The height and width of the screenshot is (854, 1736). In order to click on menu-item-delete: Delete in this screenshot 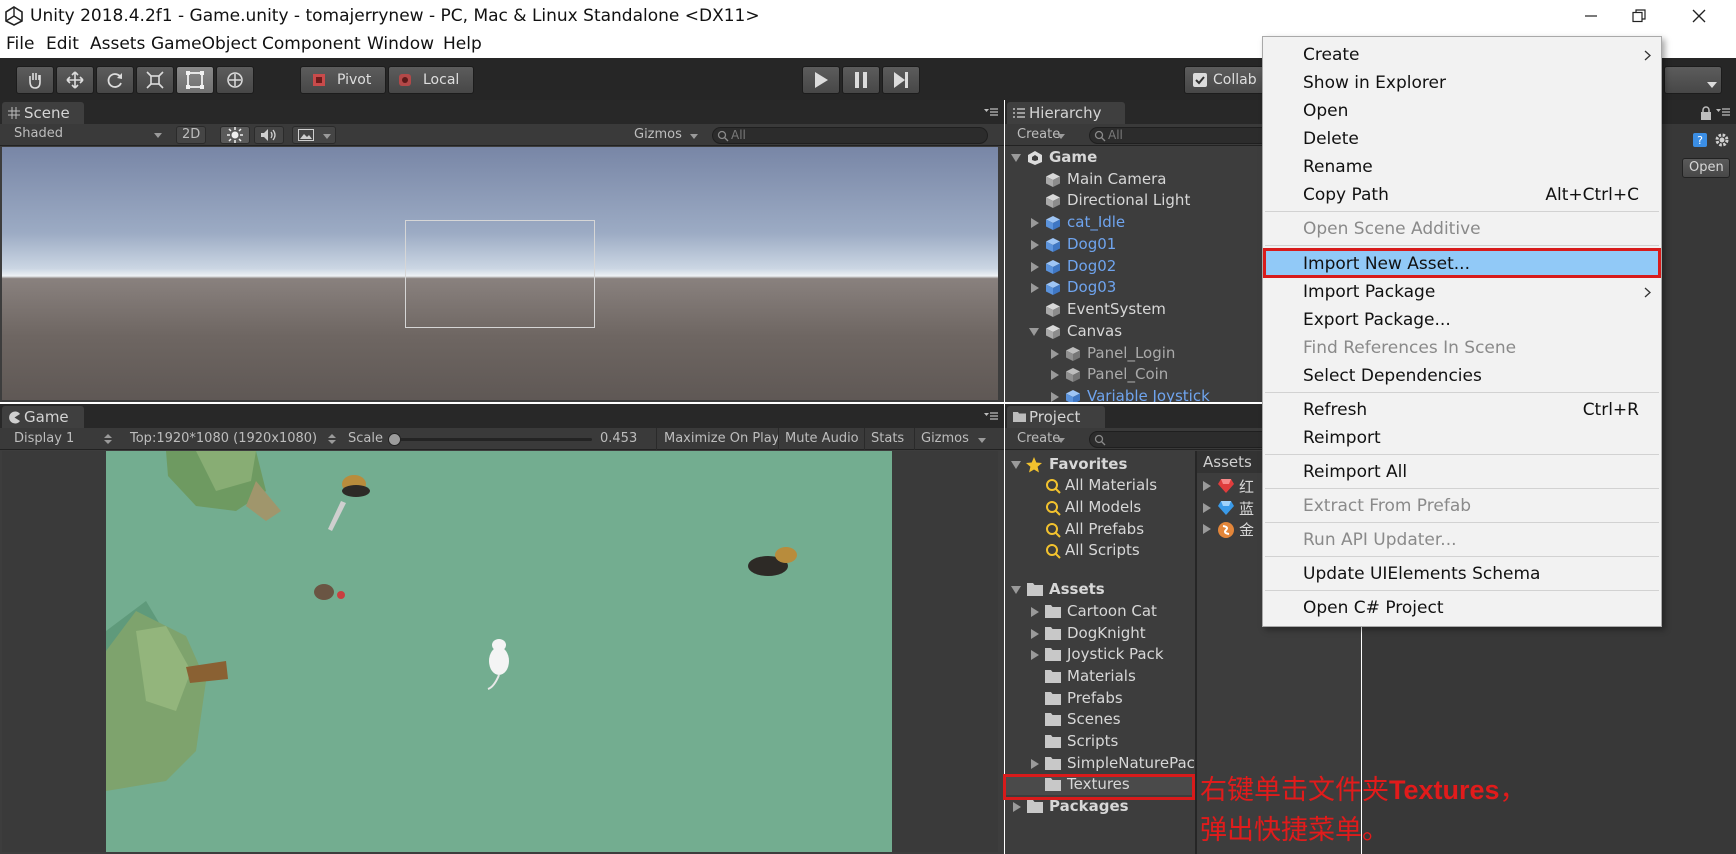, I will do `click(1462, 139)`.